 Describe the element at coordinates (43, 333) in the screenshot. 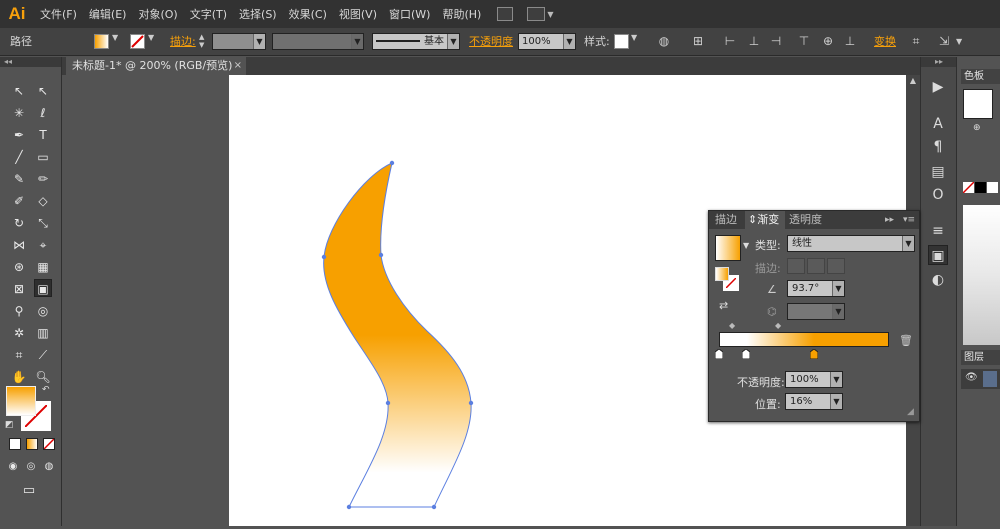

I see `column-graph-tool-icon: ▥` at that location.